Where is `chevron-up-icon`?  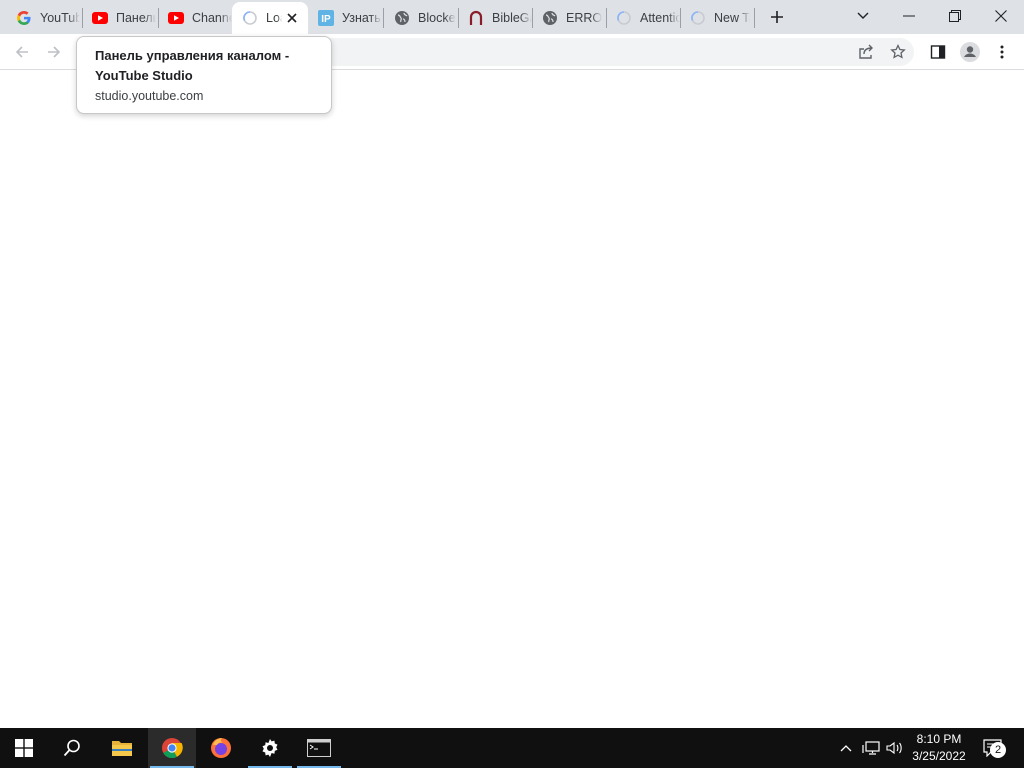 chevron-up-icon is located at coordinates (846, 748).